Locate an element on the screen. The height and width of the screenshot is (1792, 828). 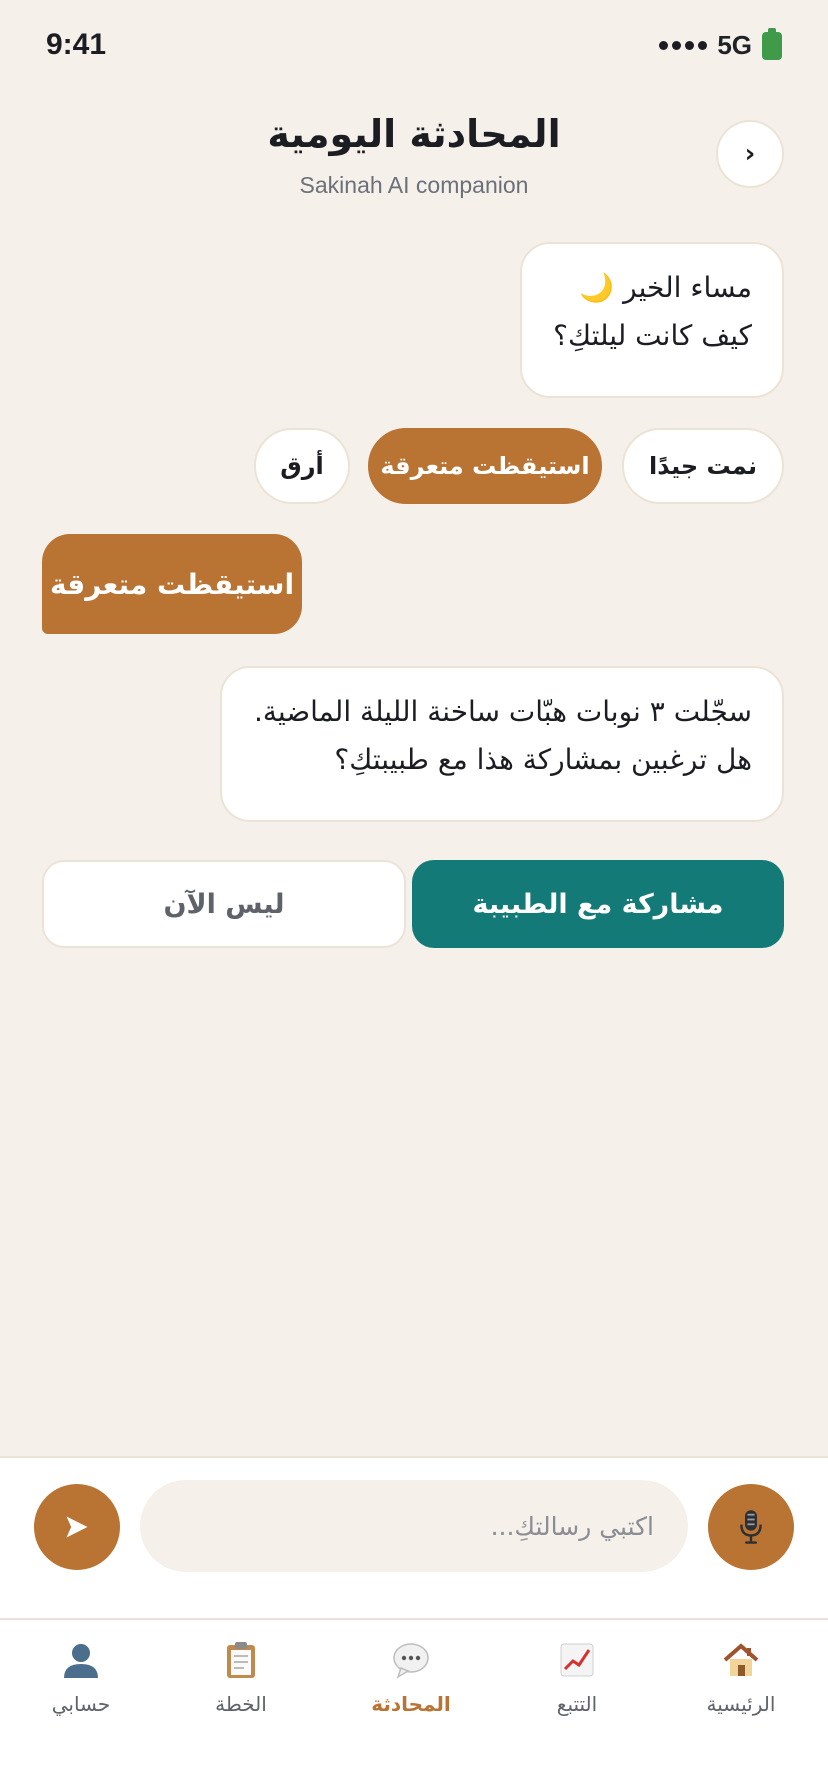
chevron-right-icon: › is located at coordinates (750, 154).